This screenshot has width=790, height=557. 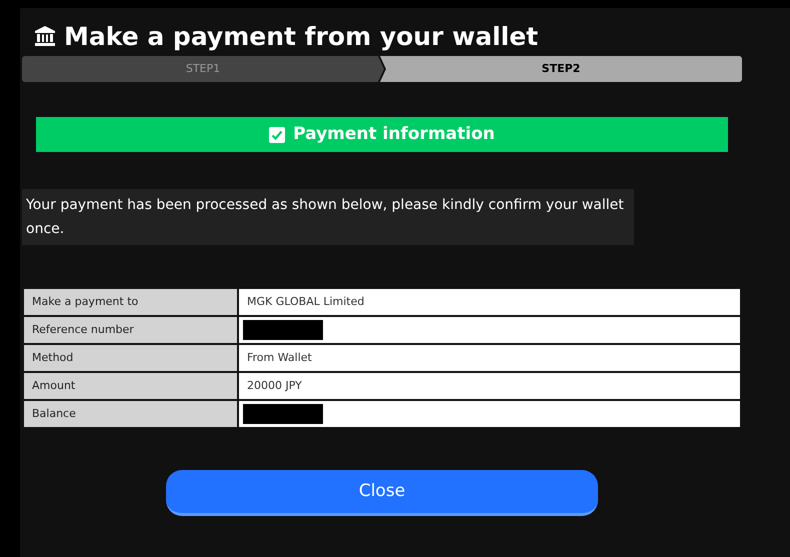 I want to click on field-value: MGK GLOBAL Limited, so click(x=489, y=302).